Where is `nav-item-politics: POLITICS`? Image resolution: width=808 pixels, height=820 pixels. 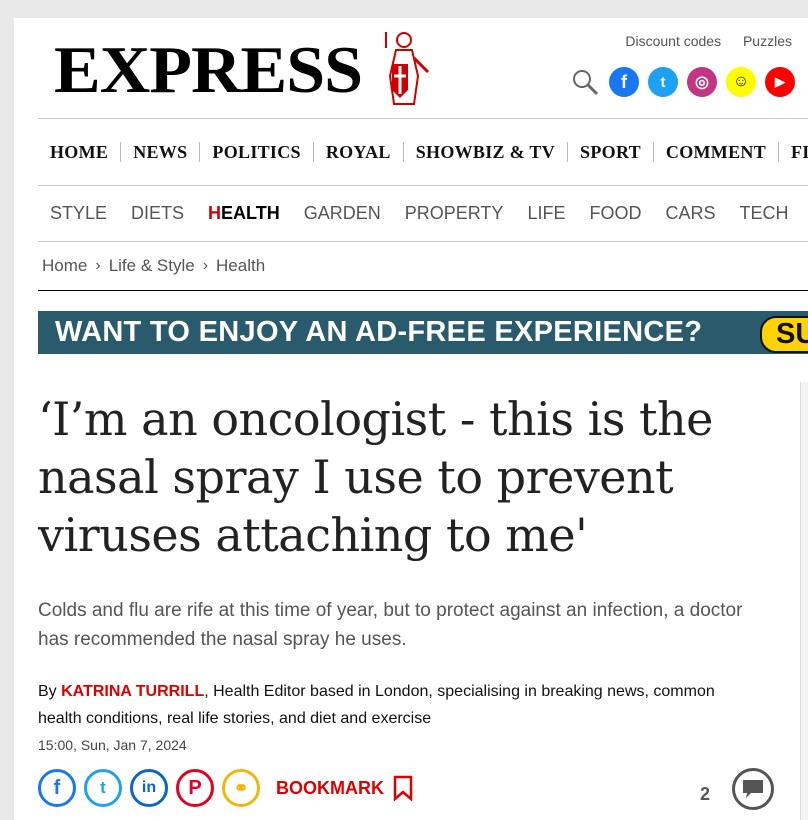
nav-item-politics: POLITICS is located at coordinates (257, 152).